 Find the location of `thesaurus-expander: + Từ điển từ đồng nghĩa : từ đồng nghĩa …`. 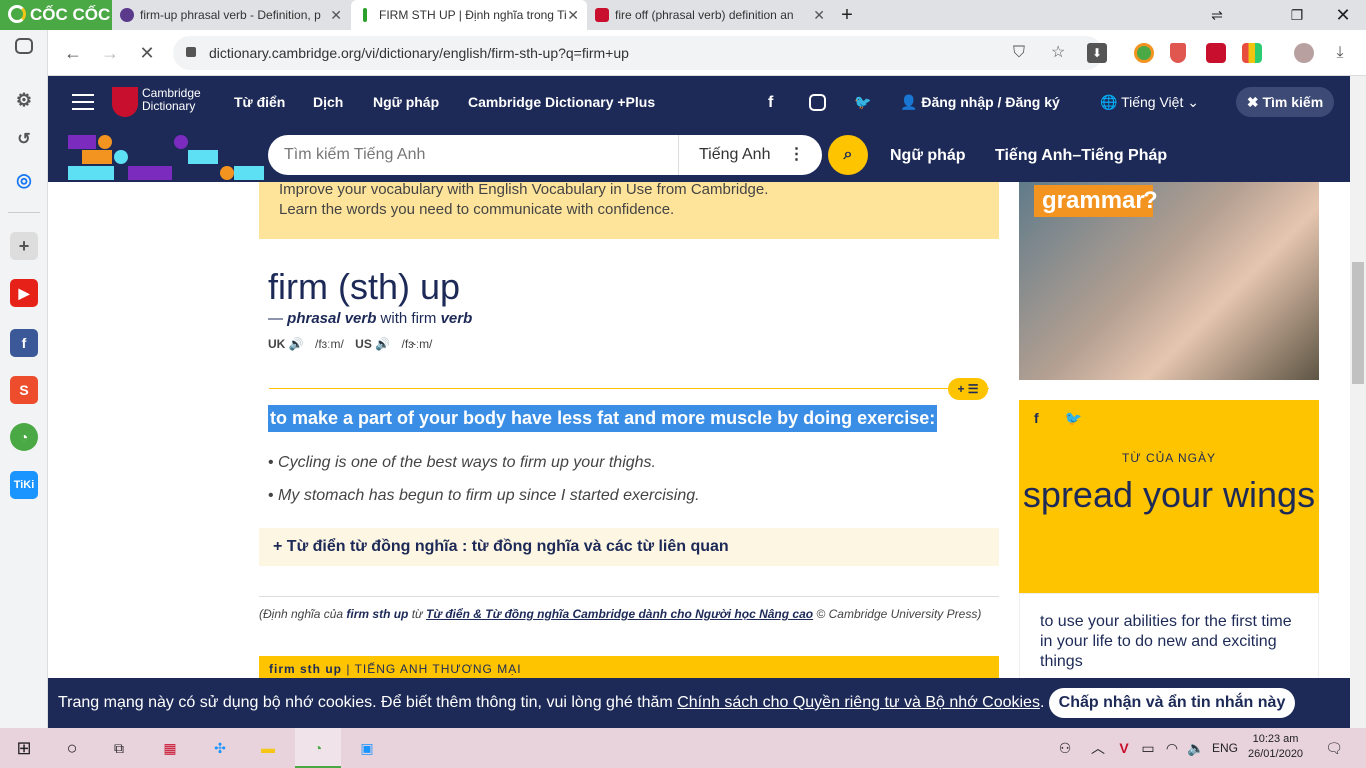

thesaurus-expander: + Từ điển từ đồng nghĩa : từ đồng nghĩa … is located at coordinates (629, 547).